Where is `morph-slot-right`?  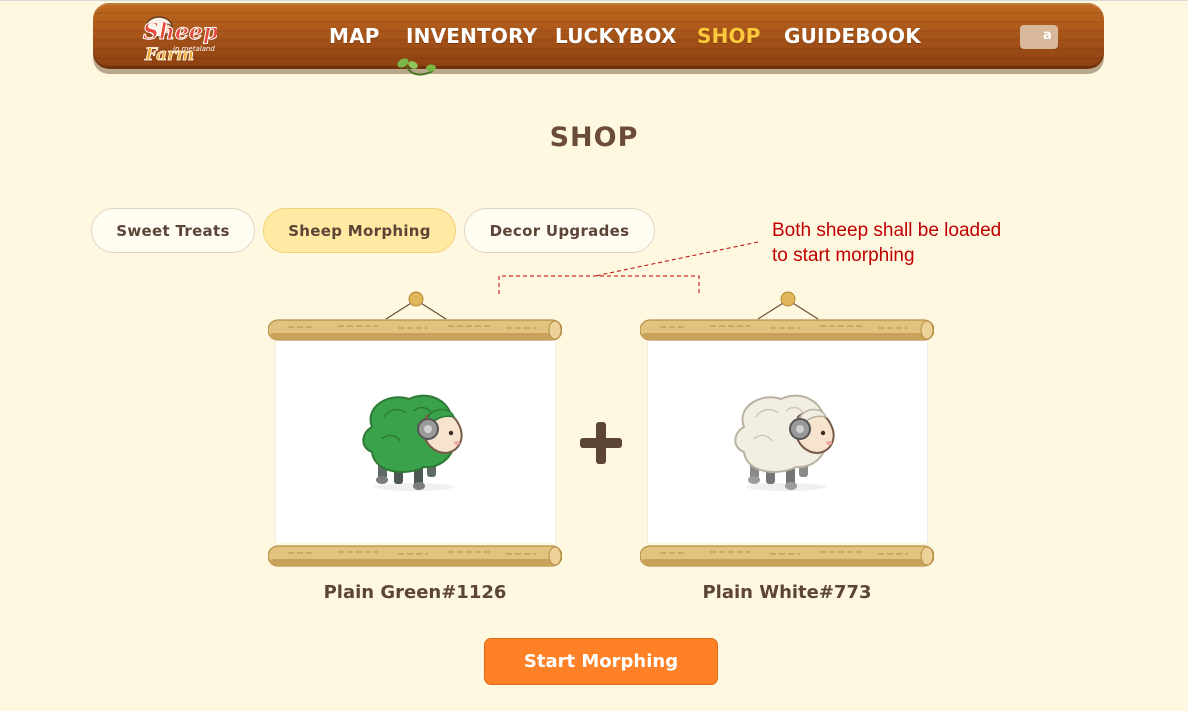 morph-slot-right is located at coordinates (788, 432).